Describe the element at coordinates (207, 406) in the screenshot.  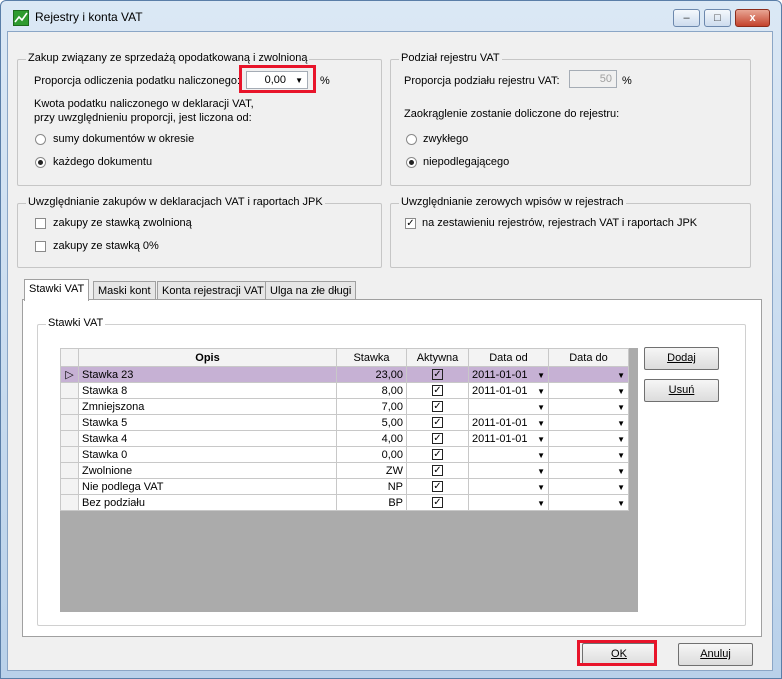
I see `cell-opis: Zmniejszona` at that location.